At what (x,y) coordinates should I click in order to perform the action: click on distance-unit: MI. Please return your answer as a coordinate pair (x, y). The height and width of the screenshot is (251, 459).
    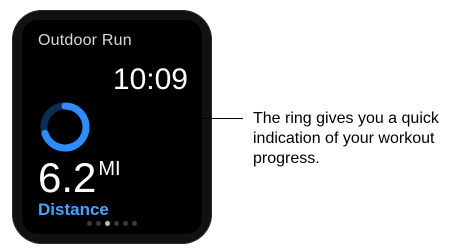
    Looking at the image, I should click on (109, 169).